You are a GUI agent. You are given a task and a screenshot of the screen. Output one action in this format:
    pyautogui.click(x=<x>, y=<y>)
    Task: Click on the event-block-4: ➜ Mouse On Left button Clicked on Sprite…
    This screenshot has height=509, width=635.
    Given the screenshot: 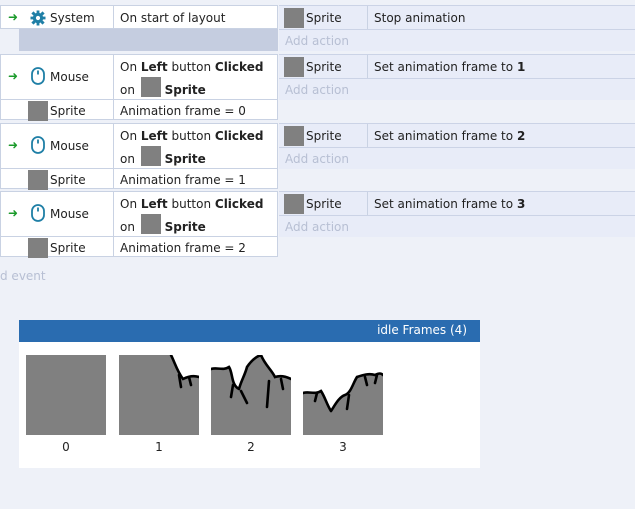 What is the action you would take?
    pyautogui.click(x=317, y=224)
    